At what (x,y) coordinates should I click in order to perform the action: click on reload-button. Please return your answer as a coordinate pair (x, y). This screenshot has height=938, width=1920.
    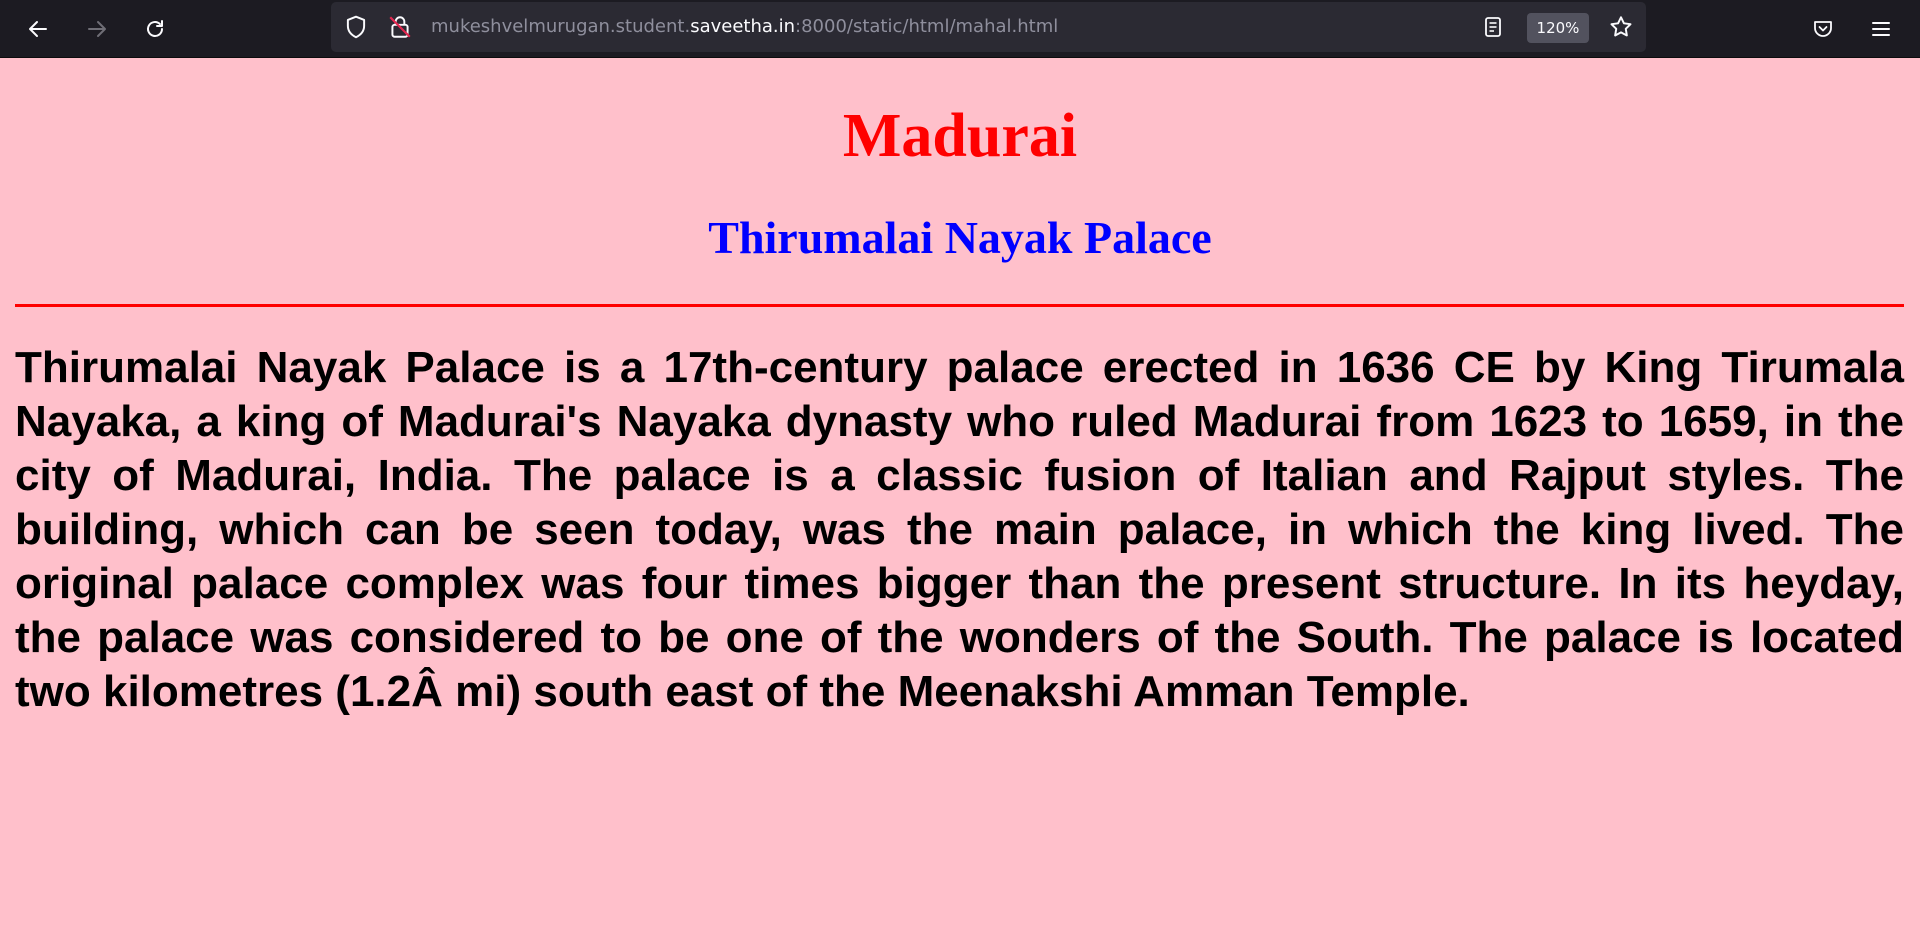
    Looking at the image, I should click on (155, 29).